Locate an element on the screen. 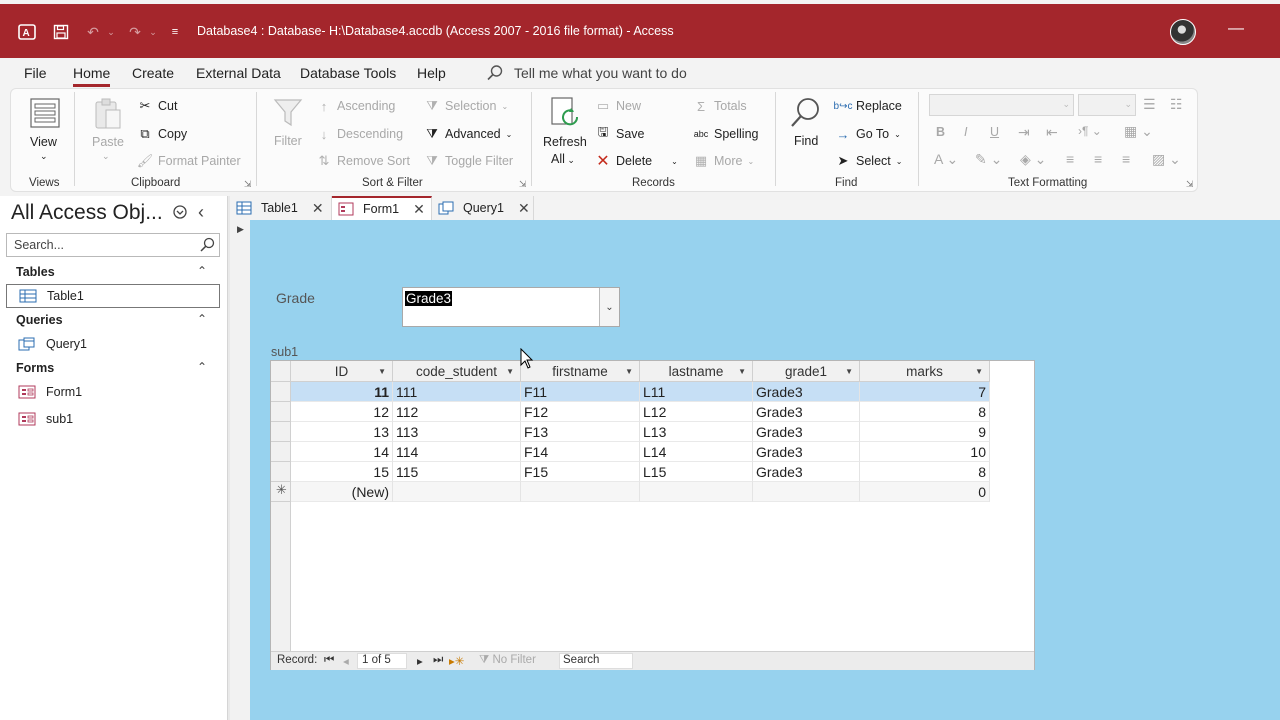  find-icon is located at coordinates (806, 113).